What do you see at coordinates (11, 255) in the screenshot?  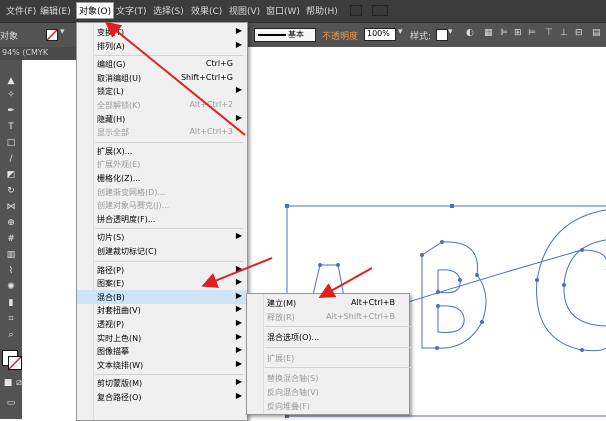 I see `gradient-tool-icon: ▥` at bounding box center [11, 255].